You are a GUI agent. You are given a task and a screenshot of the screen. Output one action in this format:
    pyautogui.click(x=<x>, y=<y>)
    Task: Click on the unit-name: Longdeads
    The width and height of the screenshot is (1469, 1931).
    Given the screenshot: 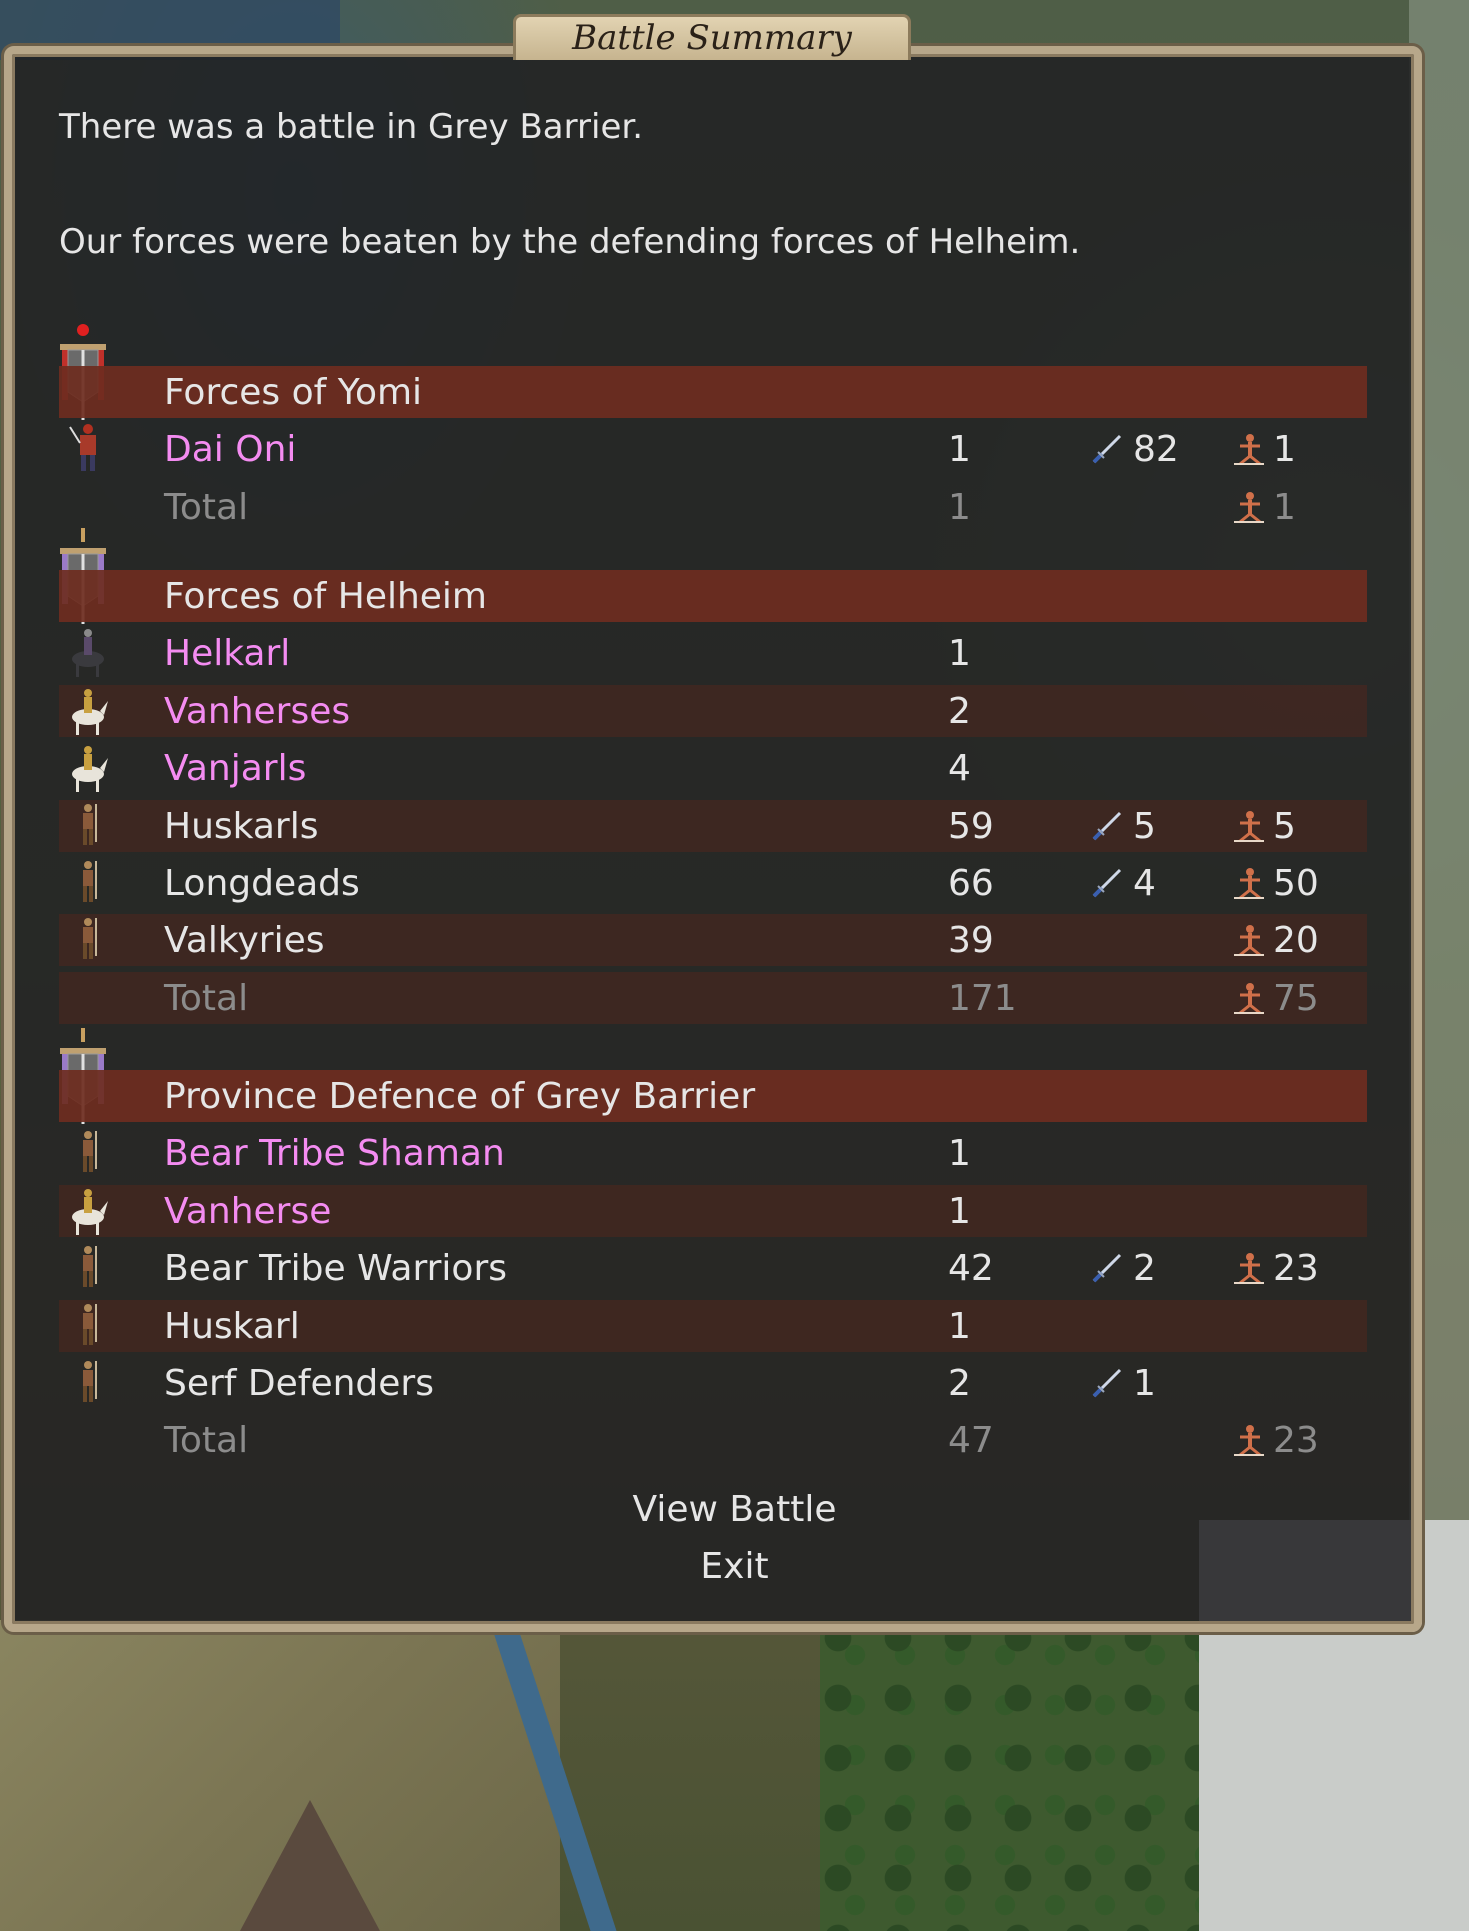 What is the action you would take?
    pyautogui.click(x=262, y=884)
    